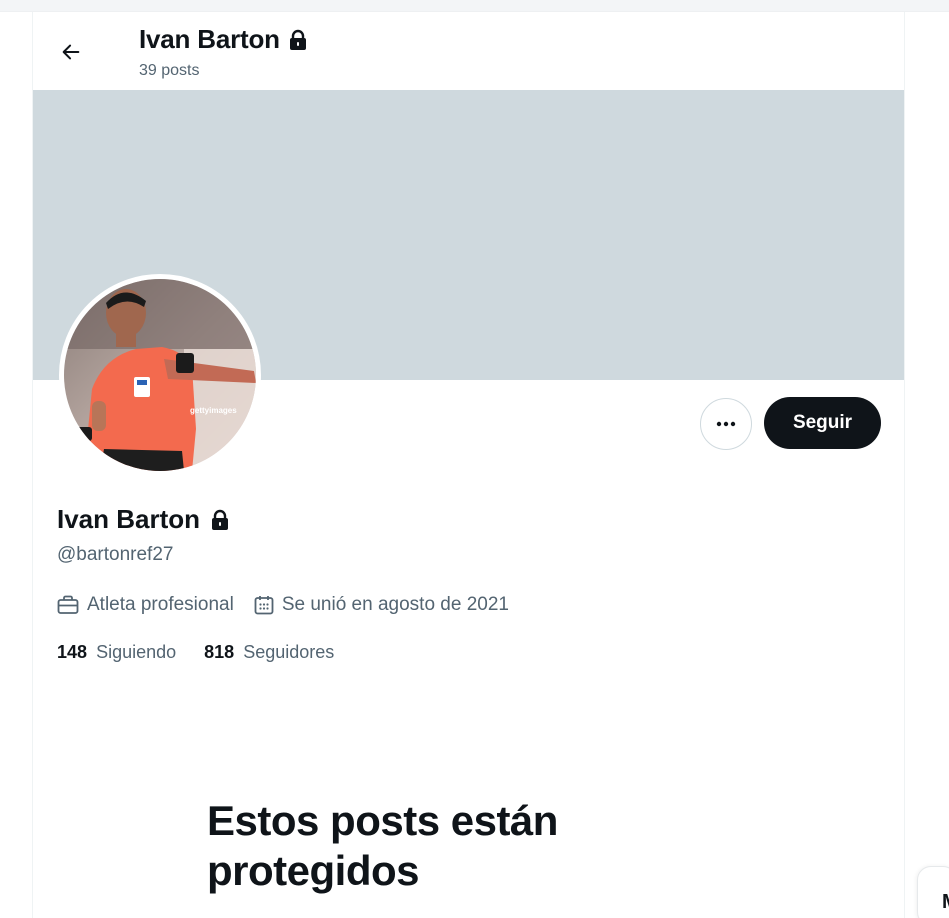 This screenshot has height=918, width=949. I want to click on followers-count: 818, so click(219, 652).